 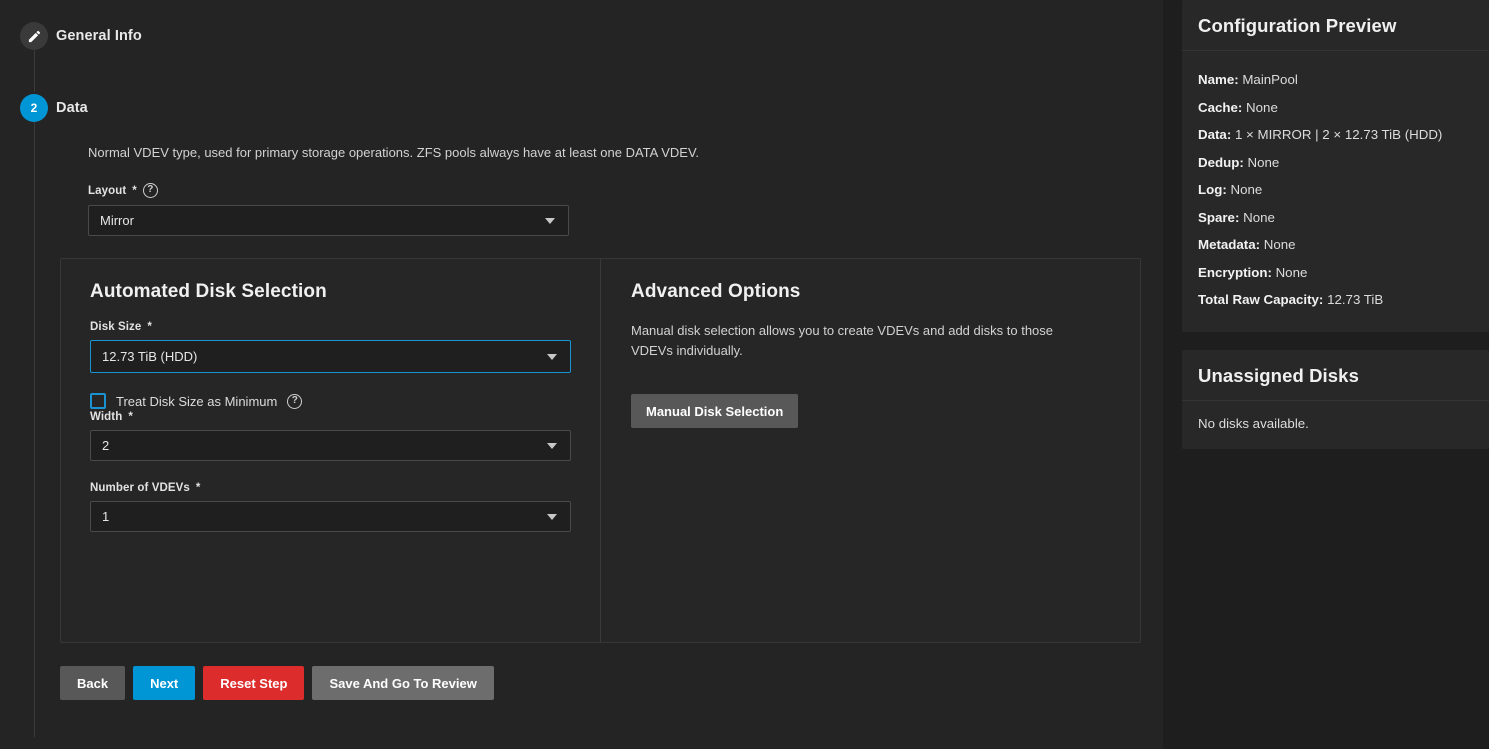 I want to click on number-of-vdevs-field: Number of VDEVs * 1, so click(x=330, y=507).